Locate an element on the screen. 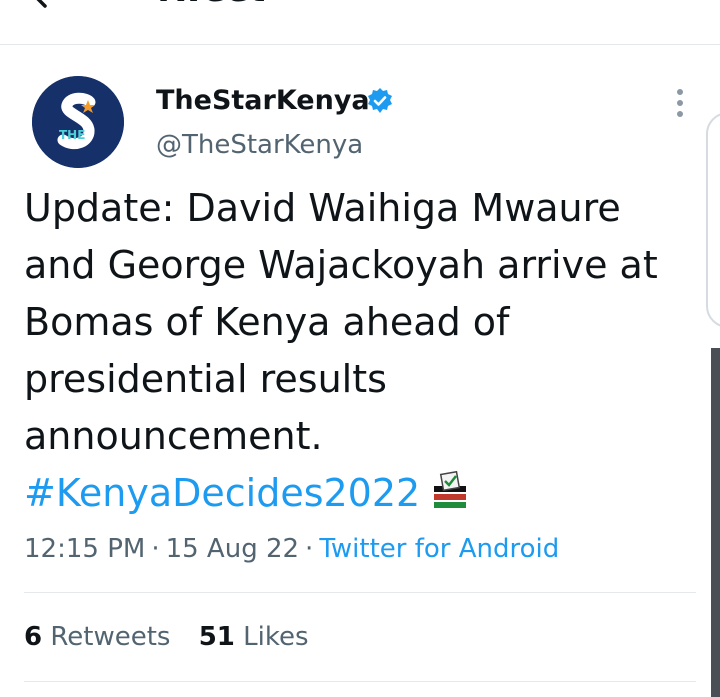  tweet-time: 12:15 PM is located at coordinates (85, 549).